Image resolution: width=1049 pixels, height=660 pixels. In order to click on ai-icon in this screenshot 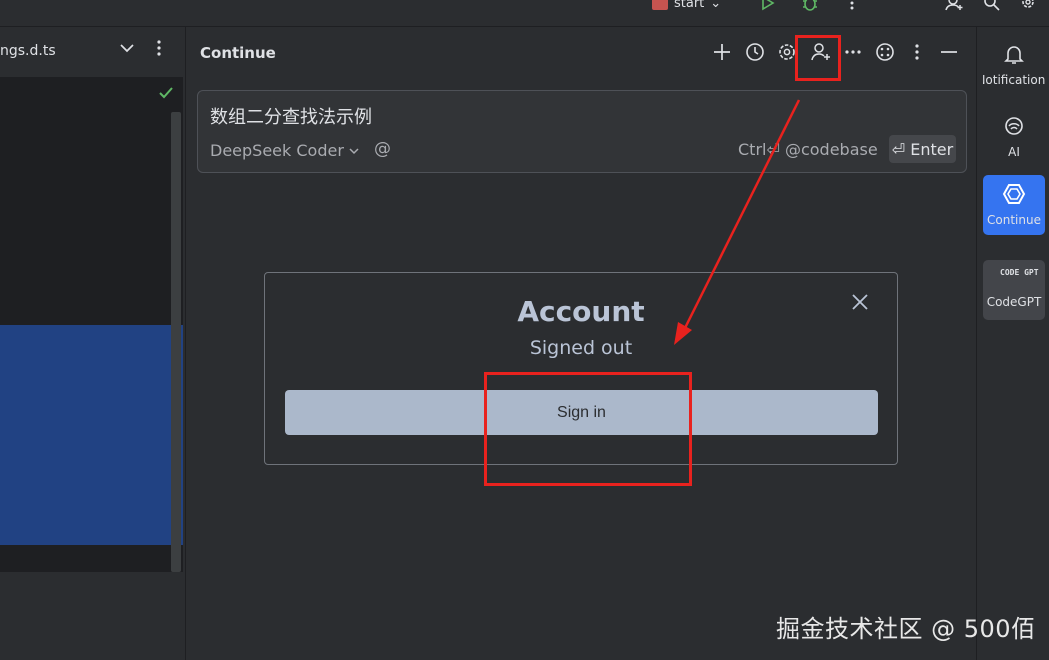, I will do `click(1014, 127)`.